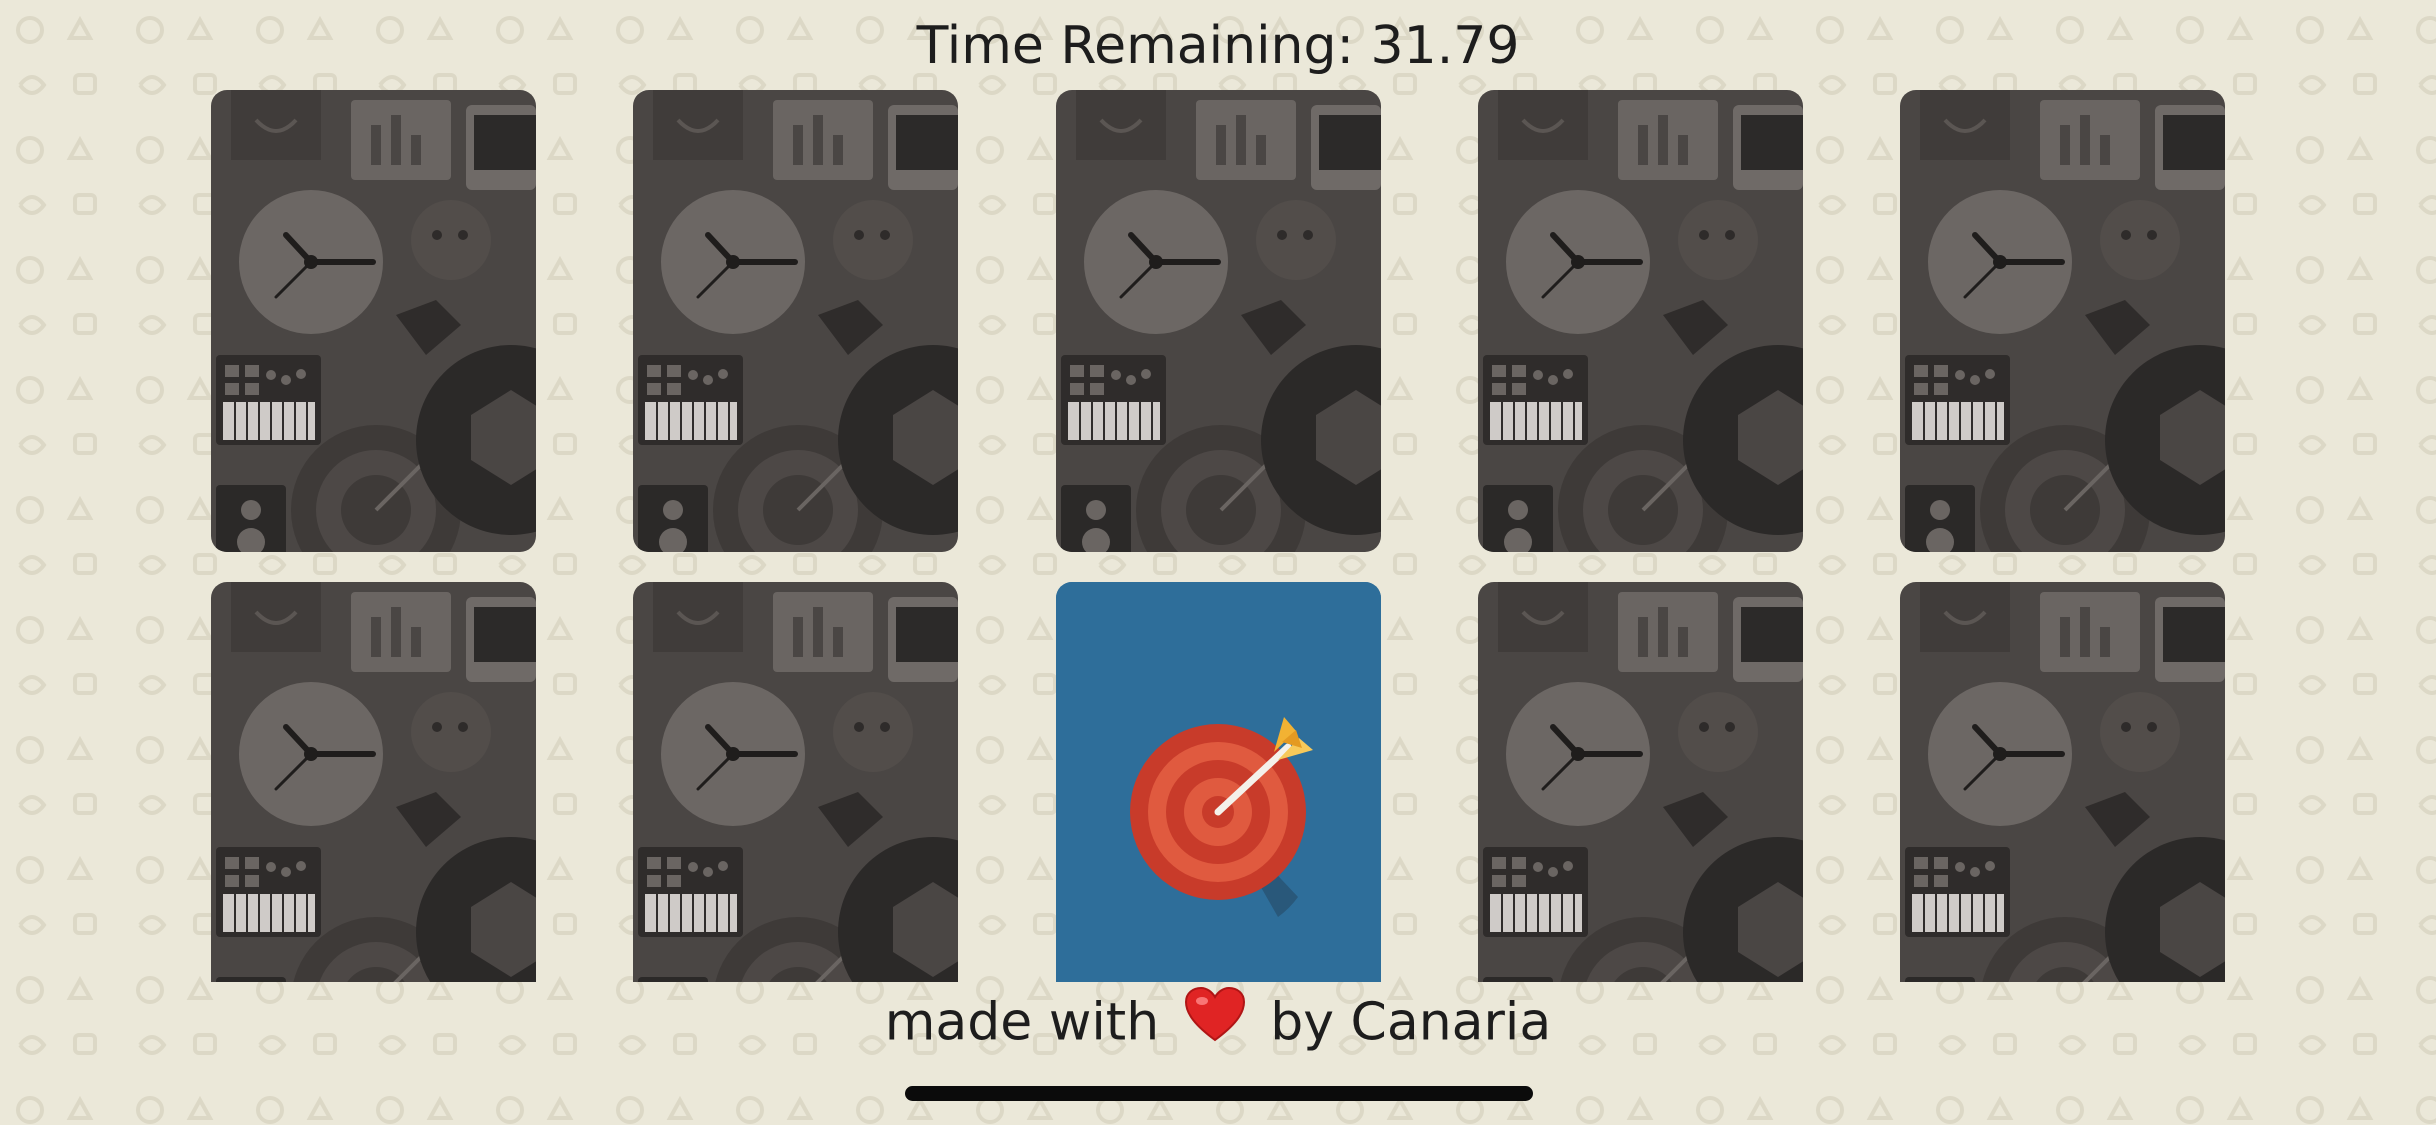  I want to click on time-remaining: Time Remaining: 31.79, so click(1218, 46).